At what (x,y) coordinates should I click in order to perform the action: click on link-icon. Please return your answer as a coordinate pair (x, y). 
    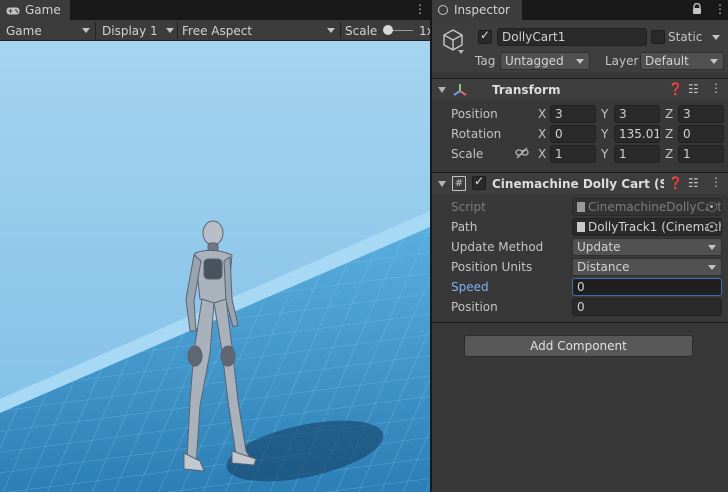
    Looking at the image, I should click on (522, 154).